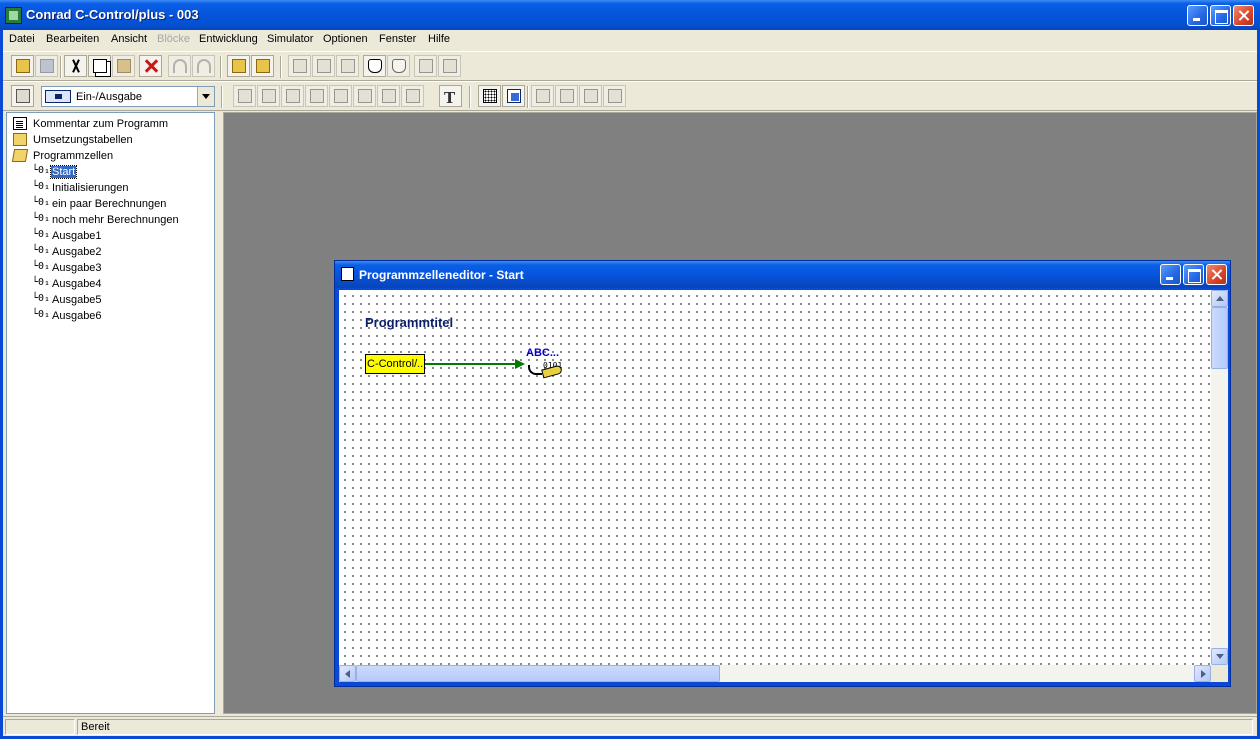  What do you see at coordinates (77, 300) in the screenshot?
I see `tree-item-label: Ausgabe5` at bounding box center [77, 300].